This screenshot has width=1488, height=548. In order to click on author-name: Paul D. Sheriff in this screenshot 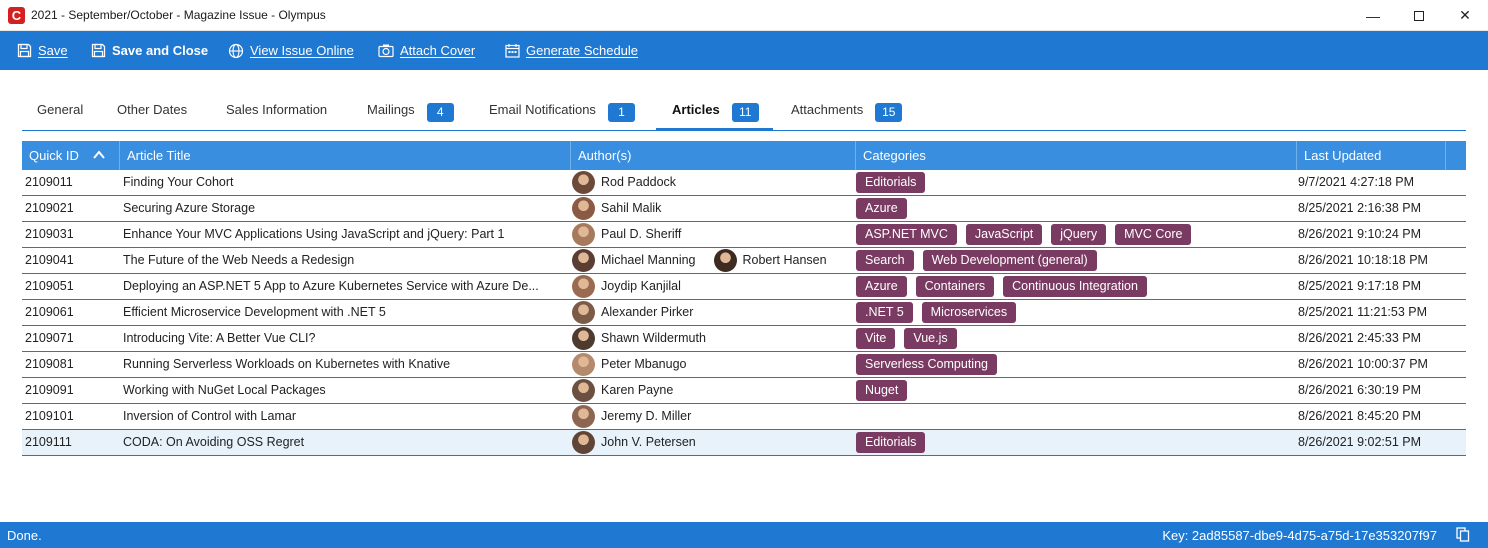, I will do `click(641, 234)`.